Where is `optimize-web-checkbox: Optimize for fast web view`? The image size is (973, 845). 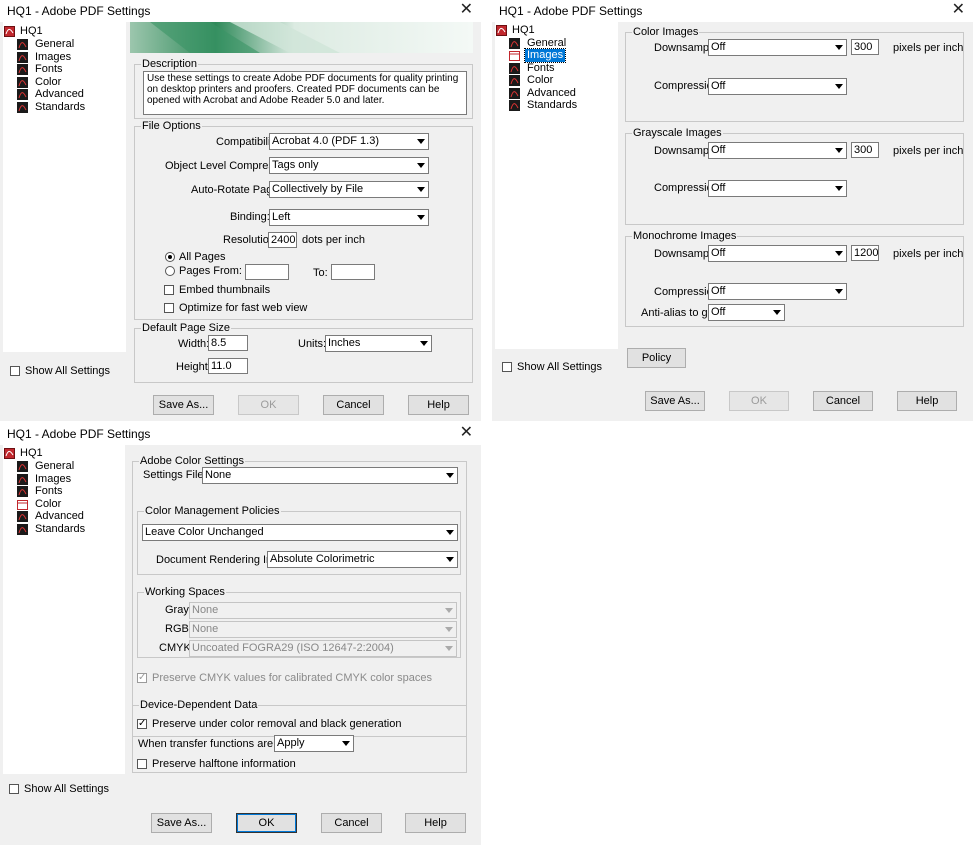
optimize-web-checkbox: Optimize for fast web view is located at coordinates (235, 308).